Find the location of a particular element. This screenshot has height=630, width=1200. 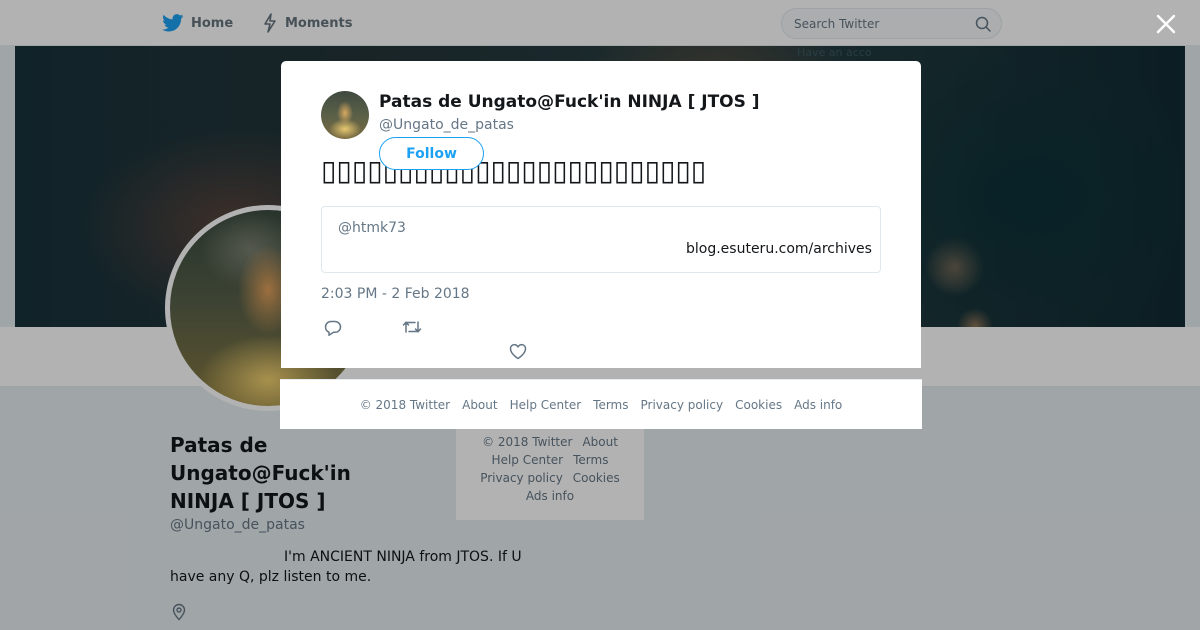

tweet-author-handle: @Ungato_de_patas is located at coordinates (446, 125).